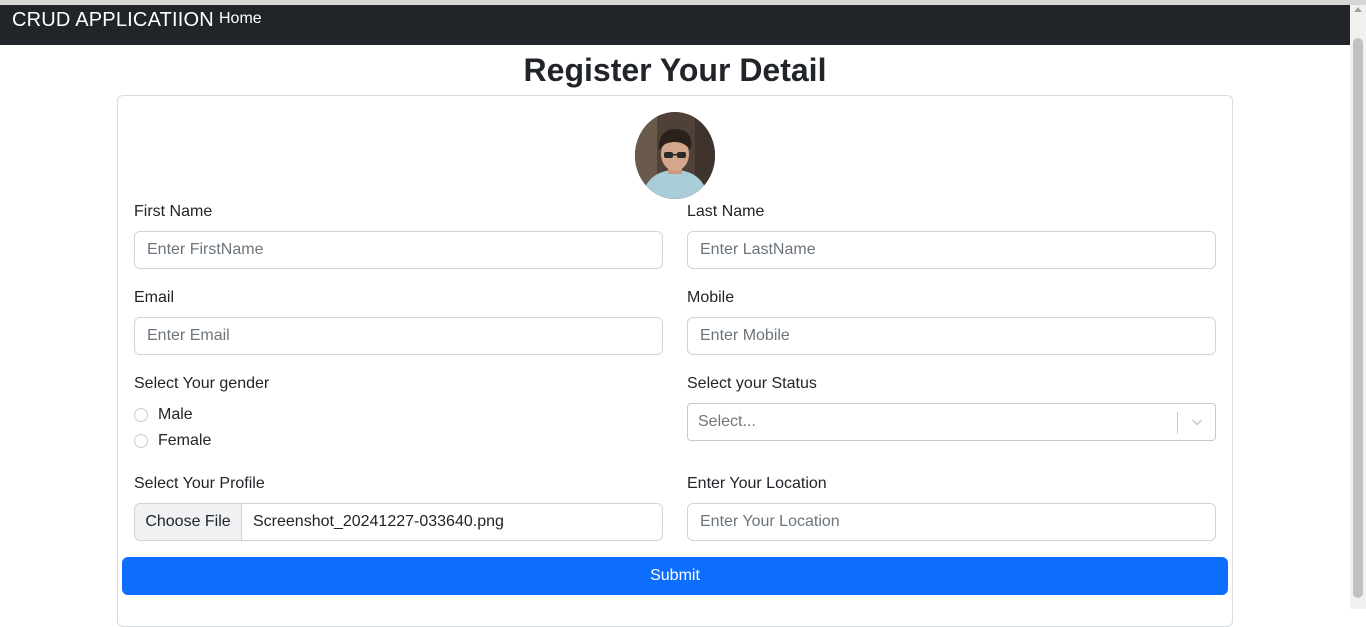  What do you see at coordinates (398, 250) in the screenshot?
I see `first-name-input` at bounding box center [398, 250].